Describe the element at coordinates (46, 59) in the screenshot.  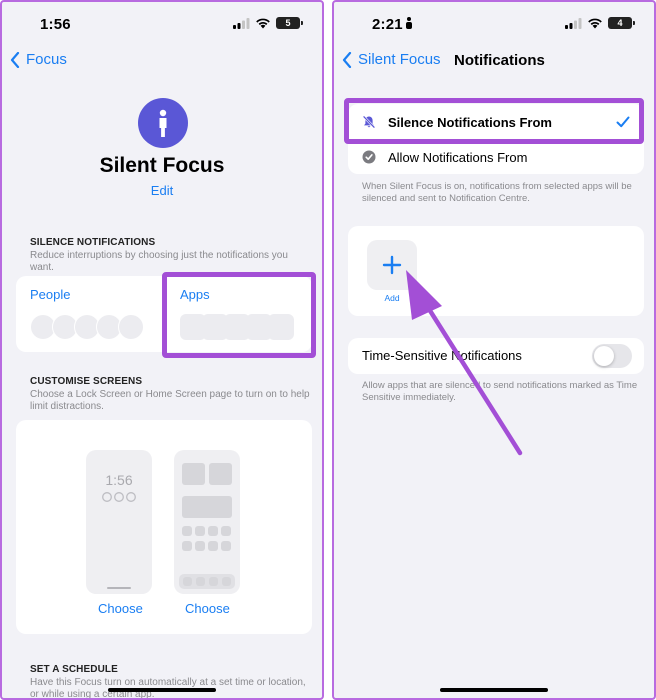
I see `back-label: Focus` at that location.